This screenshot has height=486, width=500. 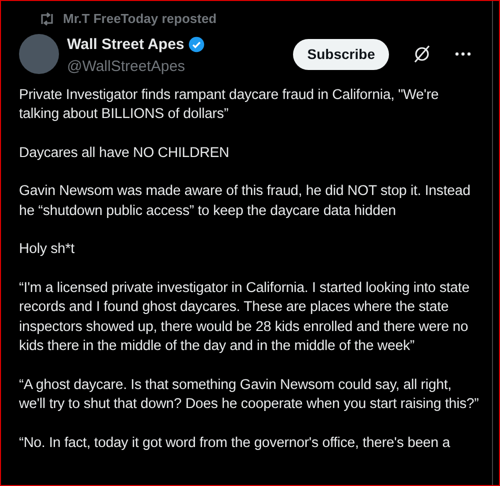 What do you see at coordinates (341, 54) in the screenshot?
I see `subscribe-button: Subscribe` at bounding box center [341, 54].